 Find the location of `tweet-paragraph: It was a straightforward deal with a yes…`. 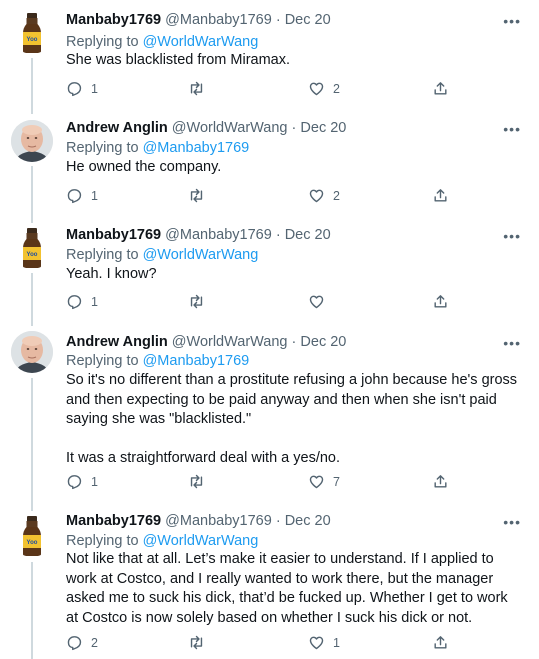

tweet-paragraph: It was a straightforward deal with a yes… is located at coordinates (203, 458).